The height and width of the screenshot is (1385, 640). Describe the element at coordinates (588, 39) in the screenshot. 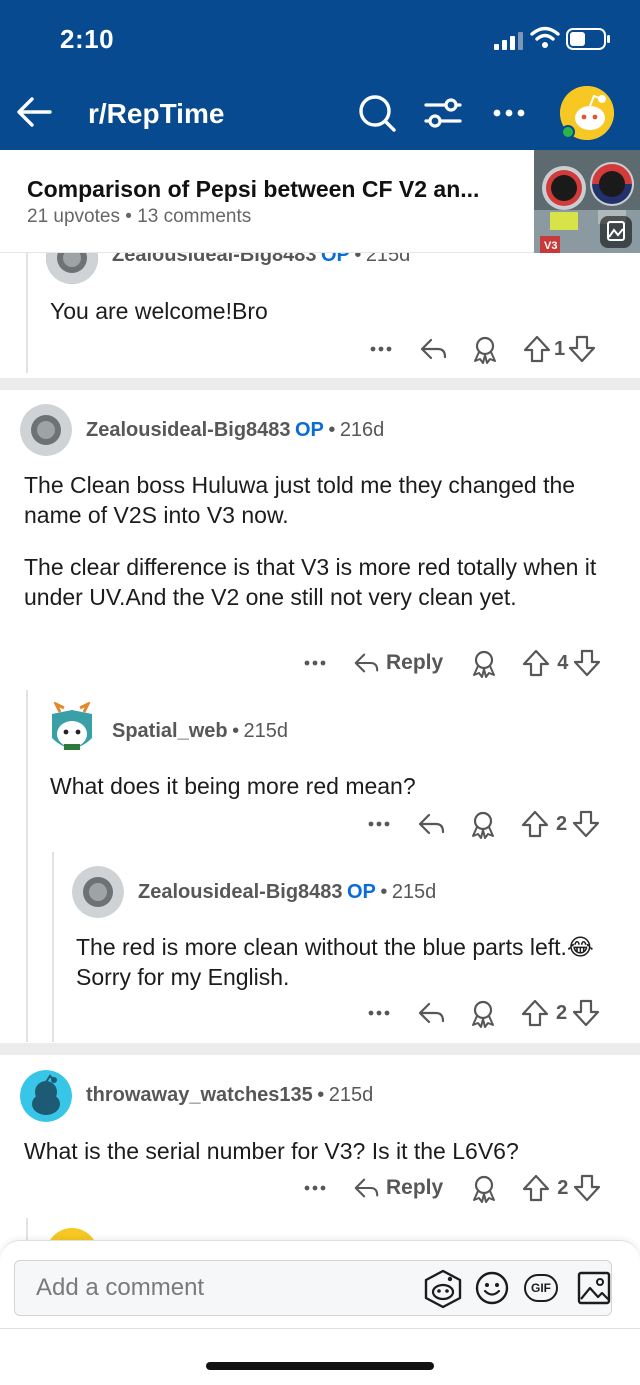

I see `battery-icon` at that location.